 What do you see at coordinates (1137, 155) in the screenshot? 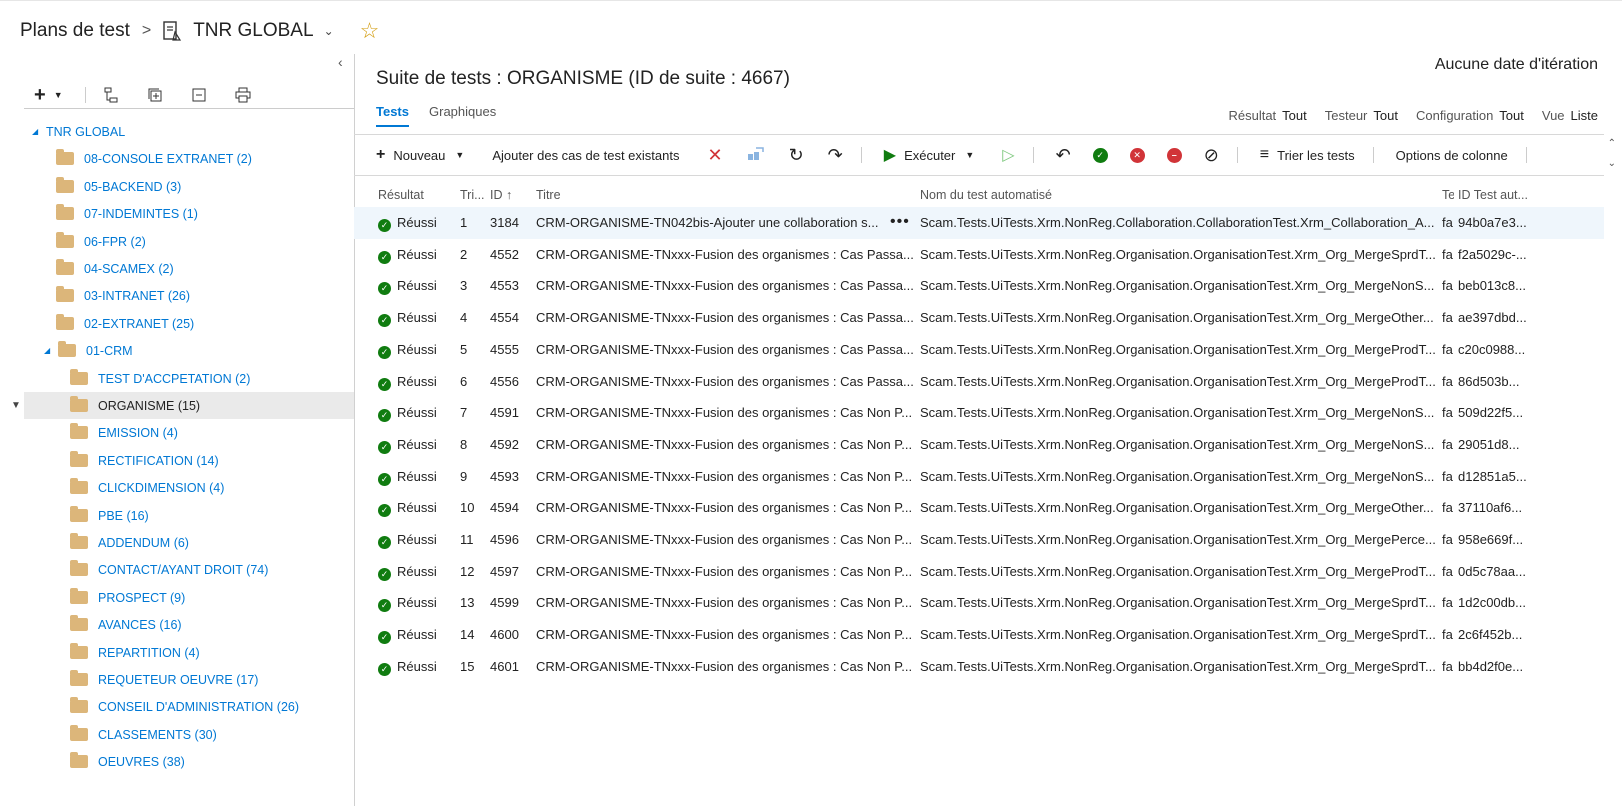
I see `fail-test-icon: ✕` at bounding box center [1137, 155].